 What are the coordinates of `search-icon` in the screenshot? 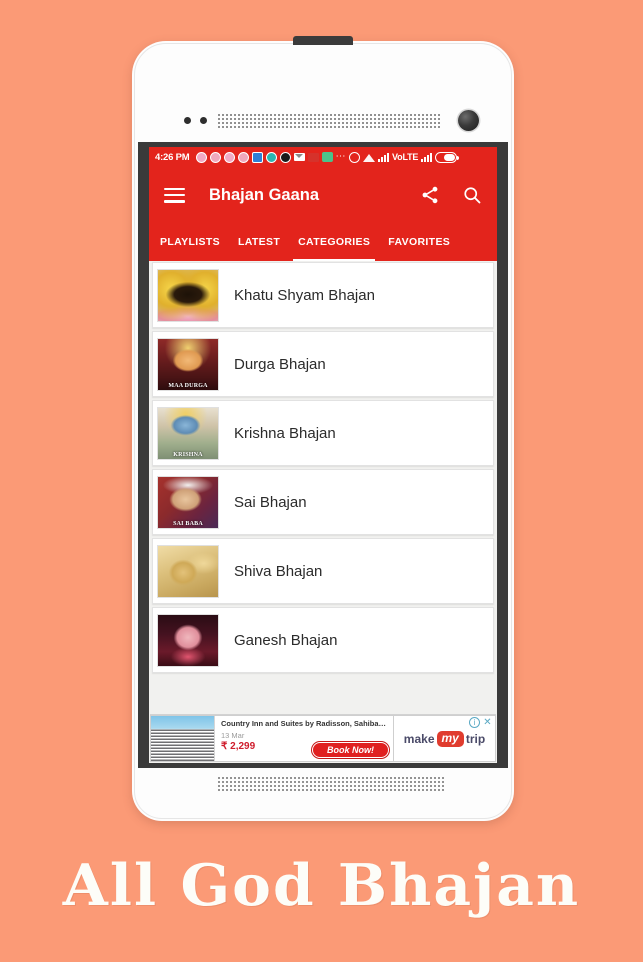 It's located at (472, 195).